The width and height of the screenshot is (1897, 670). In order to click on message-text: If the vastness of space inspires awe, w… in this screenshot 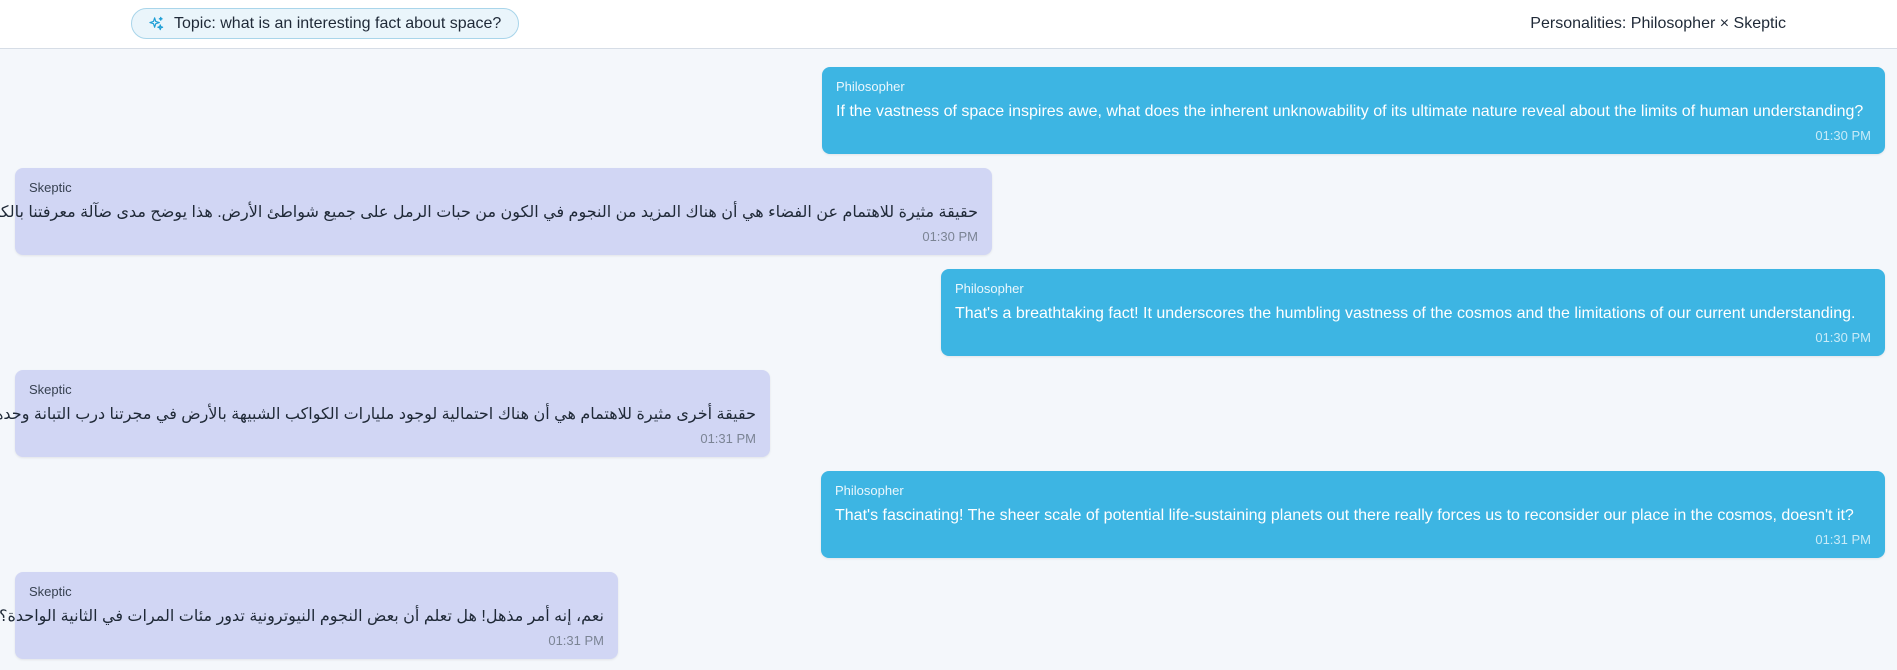, I will do `click(1350, 111)`.